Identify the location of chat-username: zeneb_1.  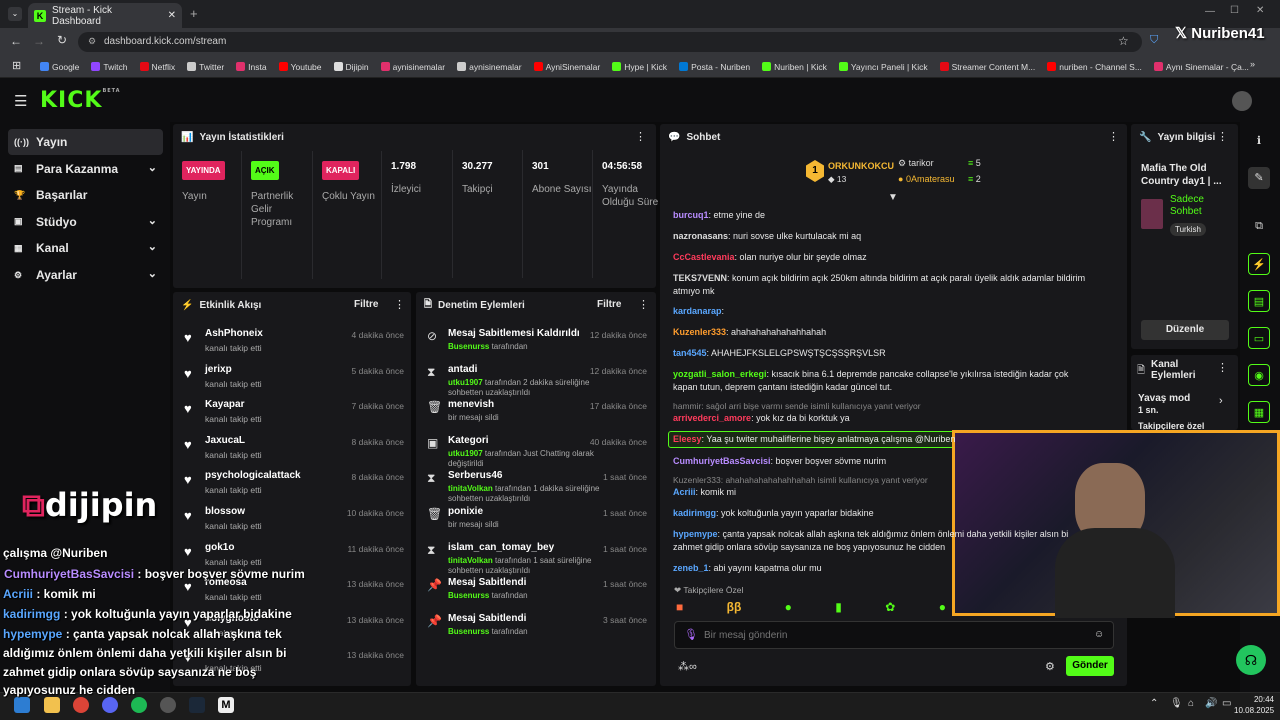
(691, 568).